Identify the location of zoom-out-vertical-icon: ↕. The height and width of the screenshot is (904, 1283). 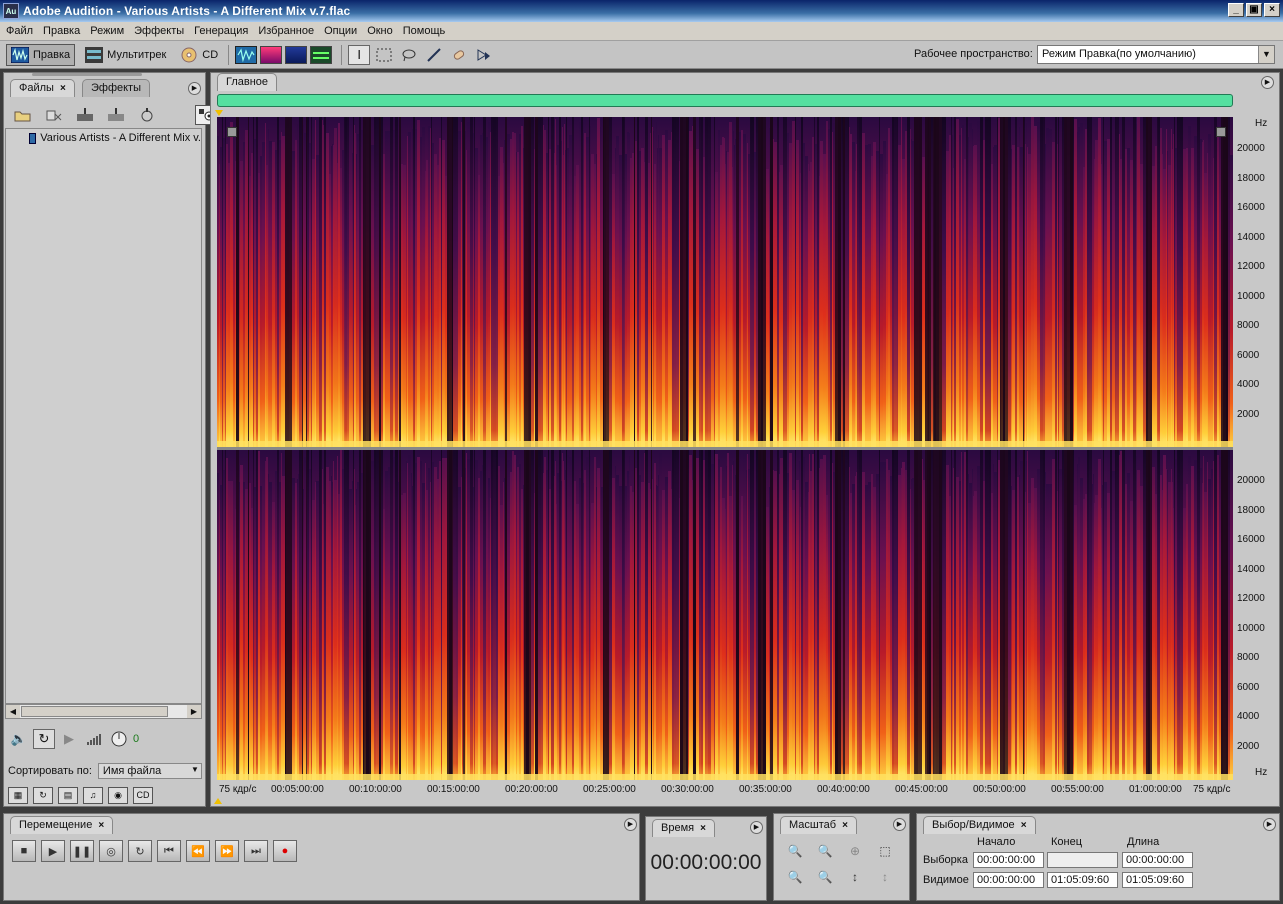
(885, 877).